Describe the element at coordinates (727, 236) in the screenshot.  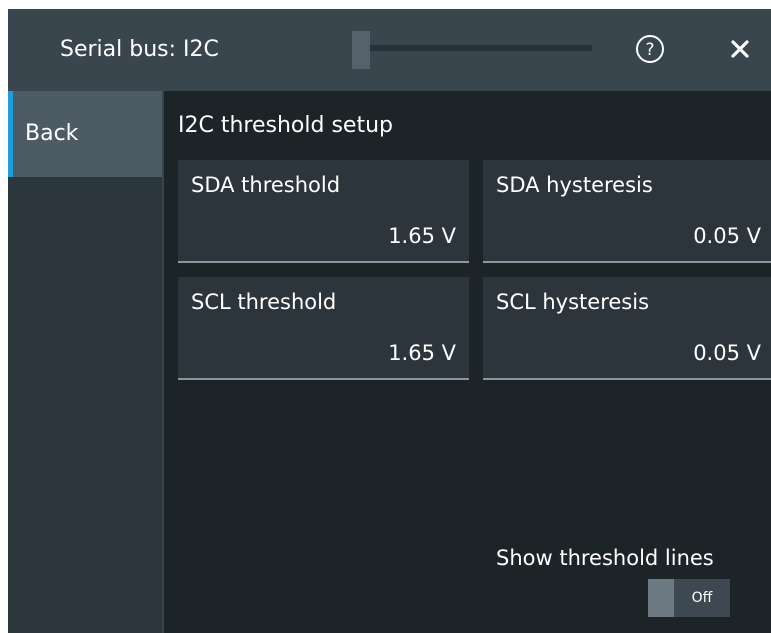
I see `sda-hysteresis-value: 0.05 V` at that location.